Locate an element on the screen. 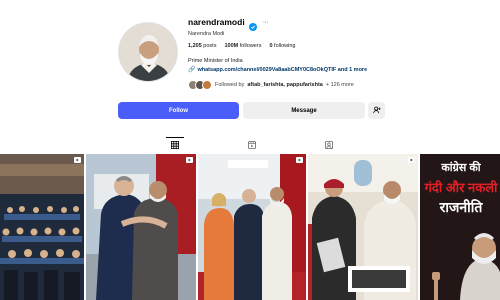 The image size is (500, 300). followed-by-suffix: + 126 more is located at coordinates (339, 85).